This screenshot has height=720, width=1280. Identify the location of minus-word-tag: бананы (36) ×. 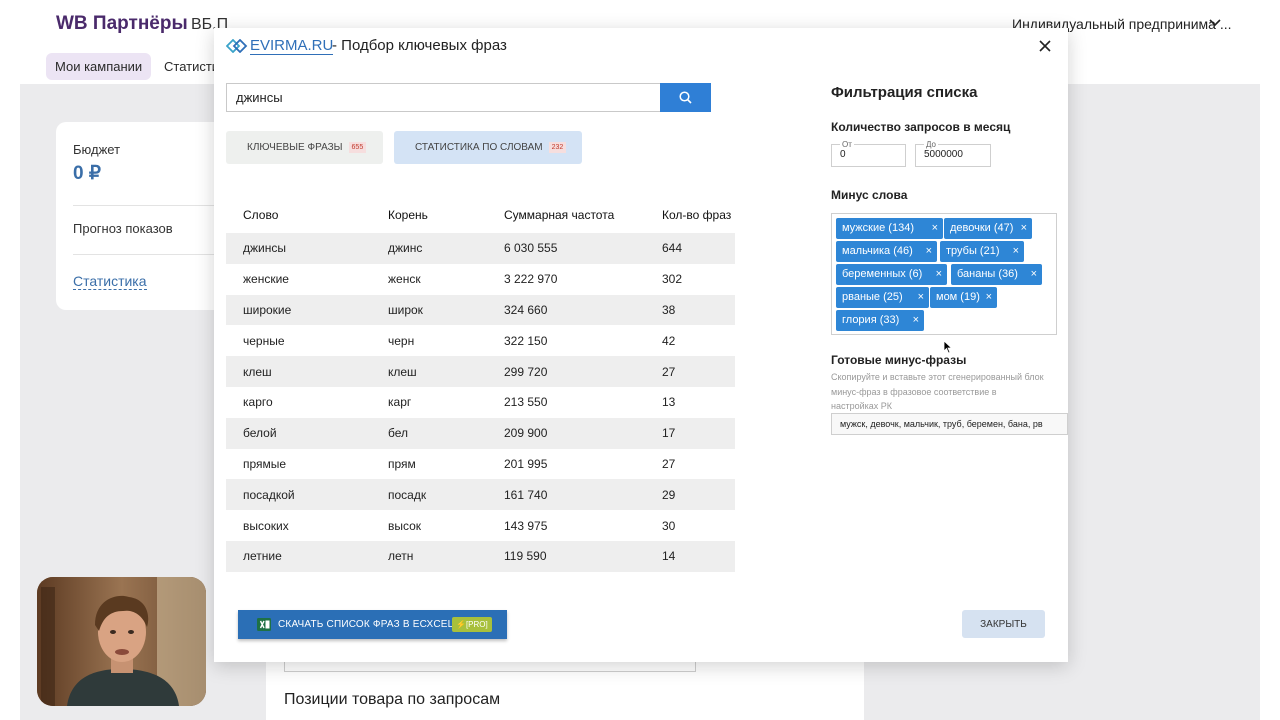
(996, 274).